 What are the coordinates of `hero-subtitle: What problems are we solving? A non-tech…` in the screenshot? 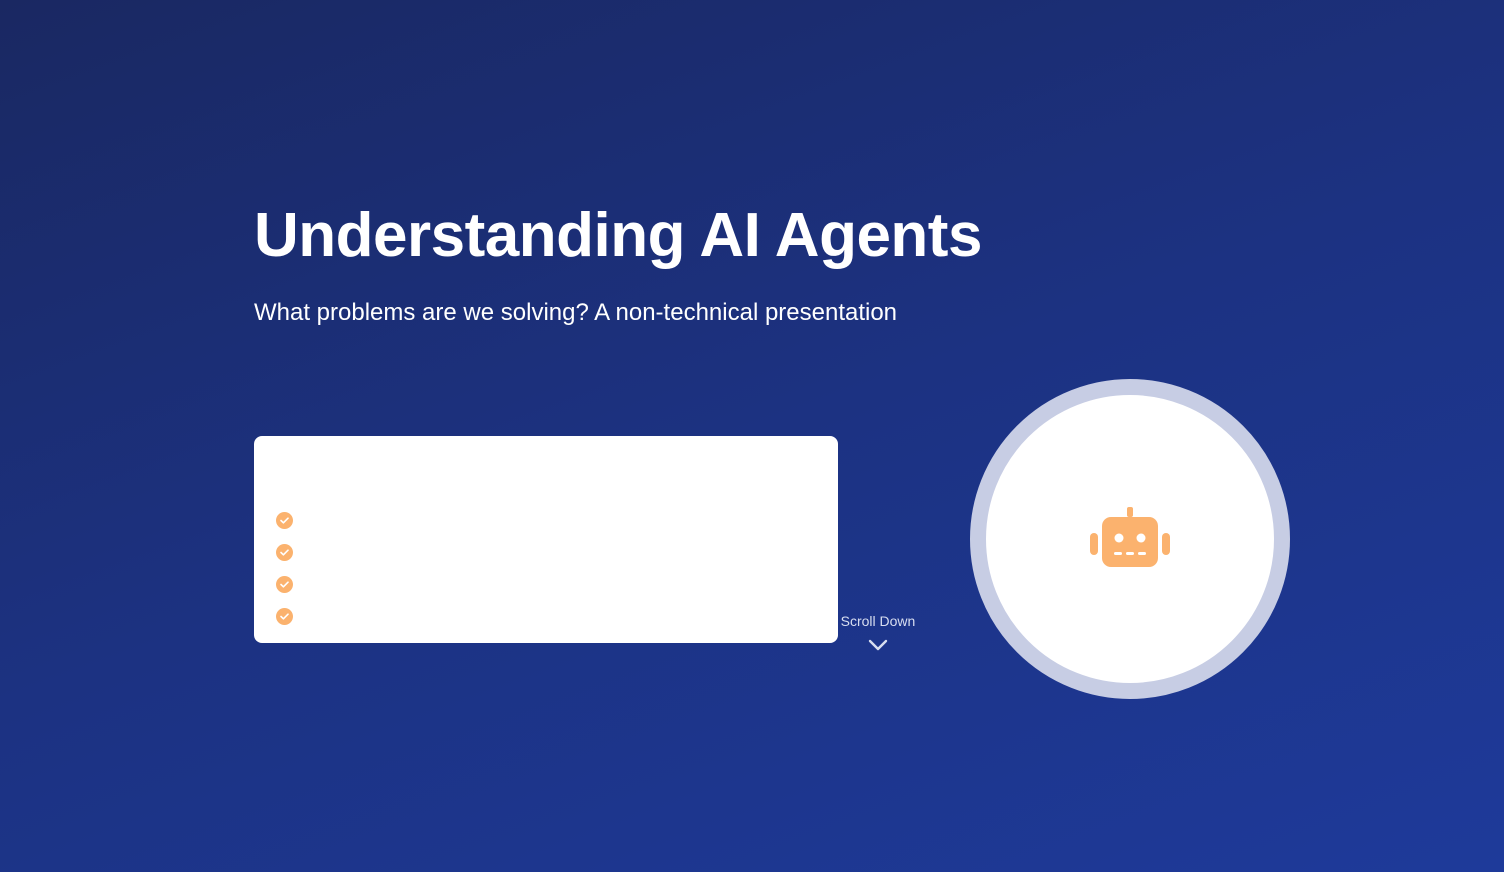 It's located at (576, 312).